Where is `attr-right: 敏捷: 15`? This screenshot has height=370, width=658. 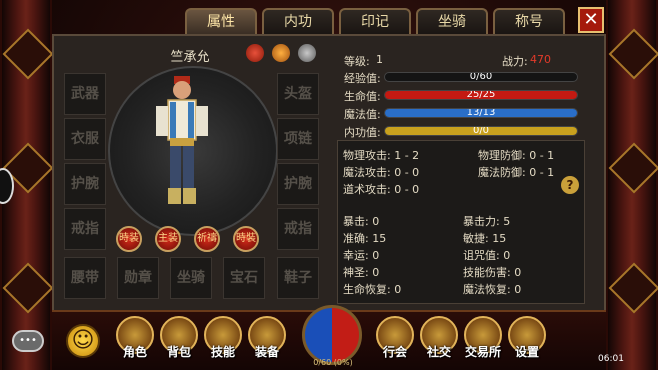 attr-right: 敏捷: 15 is located at coordinates (485, 238).